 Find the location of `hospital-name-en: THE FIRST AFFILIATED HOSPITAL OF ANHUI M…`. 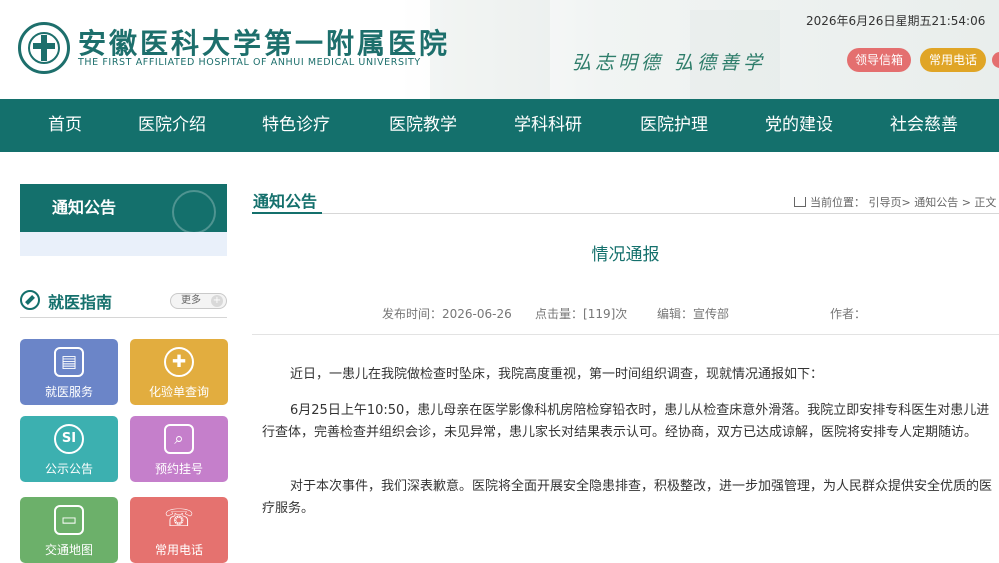

hospital-name-en: THE FIRST AFFILIATED HOSPITAL OF ANHUI M… is located at coordinates (249, 62).